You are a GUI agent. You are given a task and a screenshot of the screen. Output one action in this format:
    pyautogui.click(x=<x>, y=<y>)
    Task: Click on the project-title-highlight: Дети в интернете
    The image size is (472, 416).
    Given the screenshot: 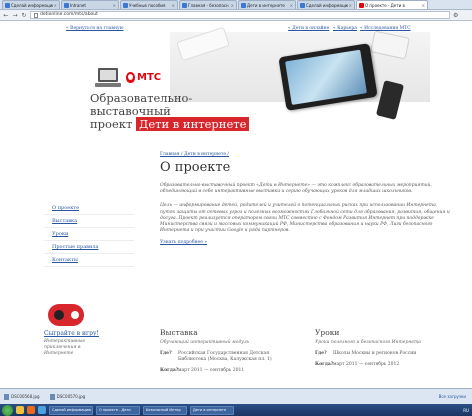 What is the action you would take?
    pyautogui.click(x=192, y=124)
    